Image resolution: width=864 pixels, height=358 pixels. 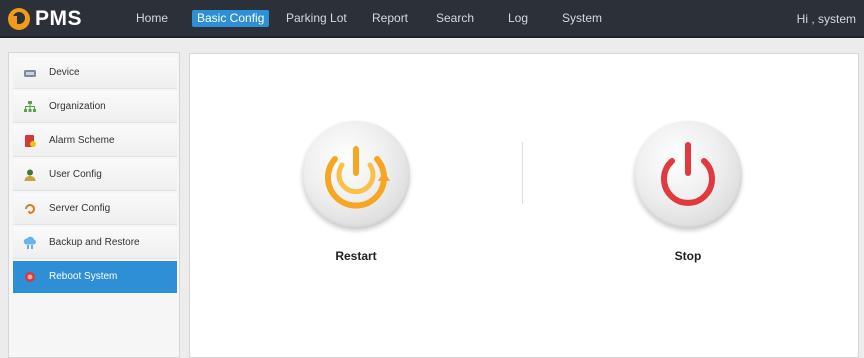 I want to click on sidebar-item-label: Alarm Scheme, so click(x=82, y=140).